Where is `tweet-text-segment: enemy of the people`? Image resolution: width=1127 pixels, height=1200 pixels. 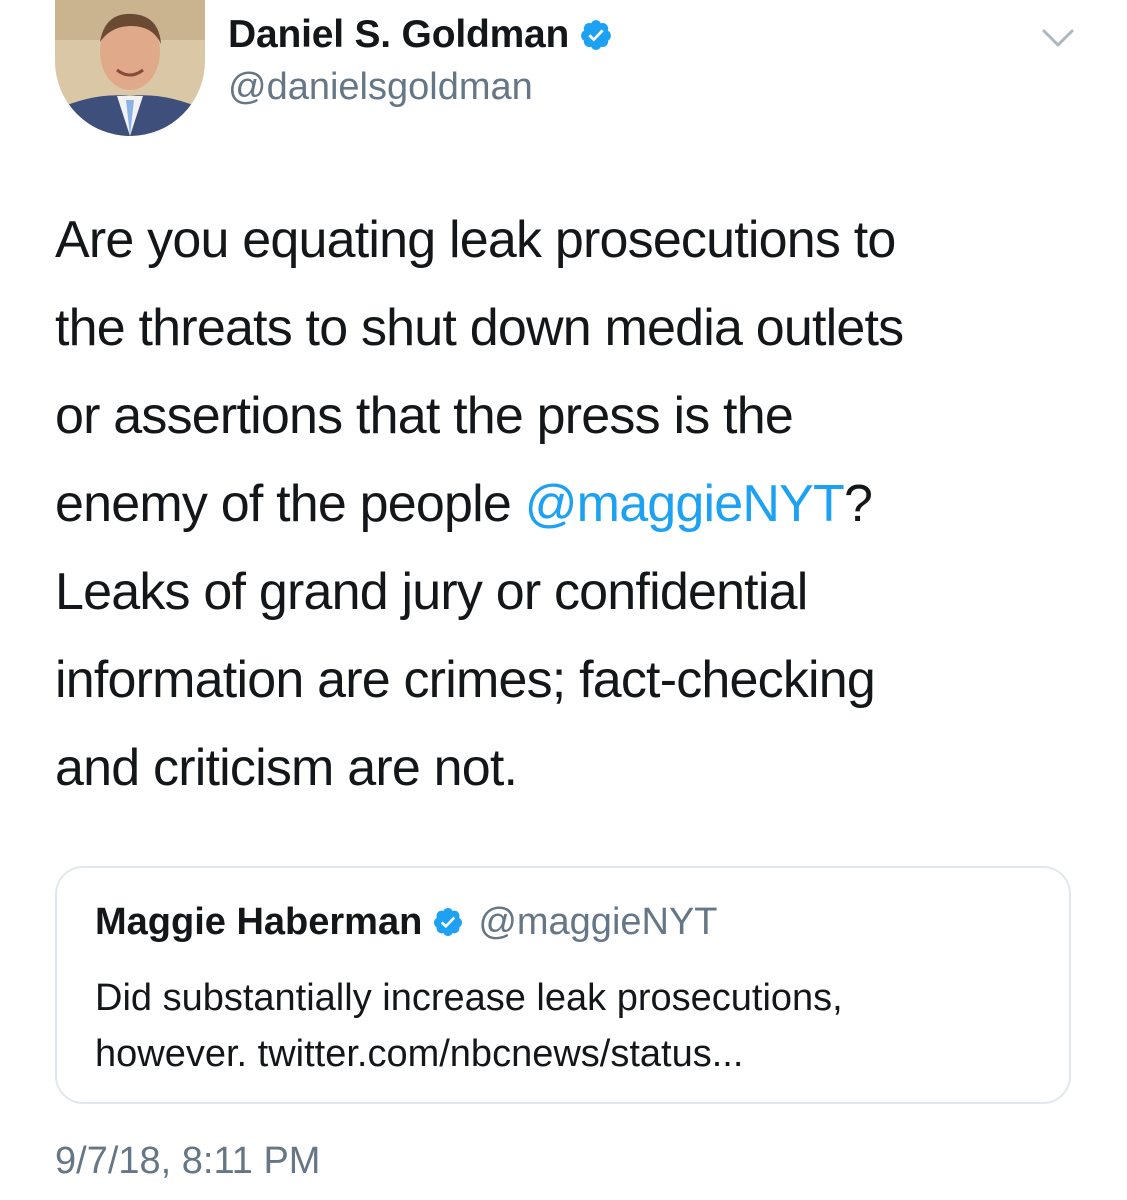 tweet-text-segment: enemy of the people is located at coordinates (290, 504).